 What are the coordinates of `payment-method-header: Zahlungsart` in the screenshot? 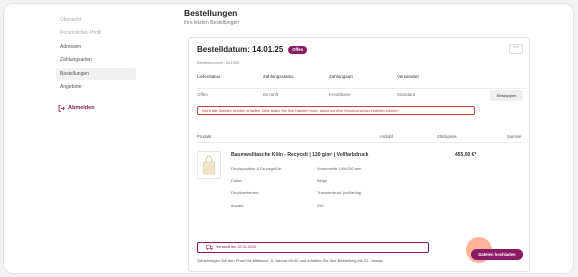 It's located at (341, 76).